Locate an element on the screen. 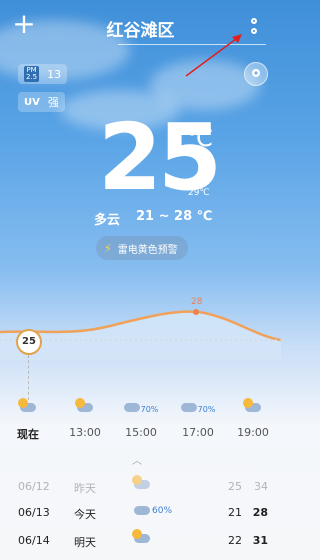 The height and width of the screenshot is (560, 320). max-temp-label: 28 is located at coordinates (197, 302).